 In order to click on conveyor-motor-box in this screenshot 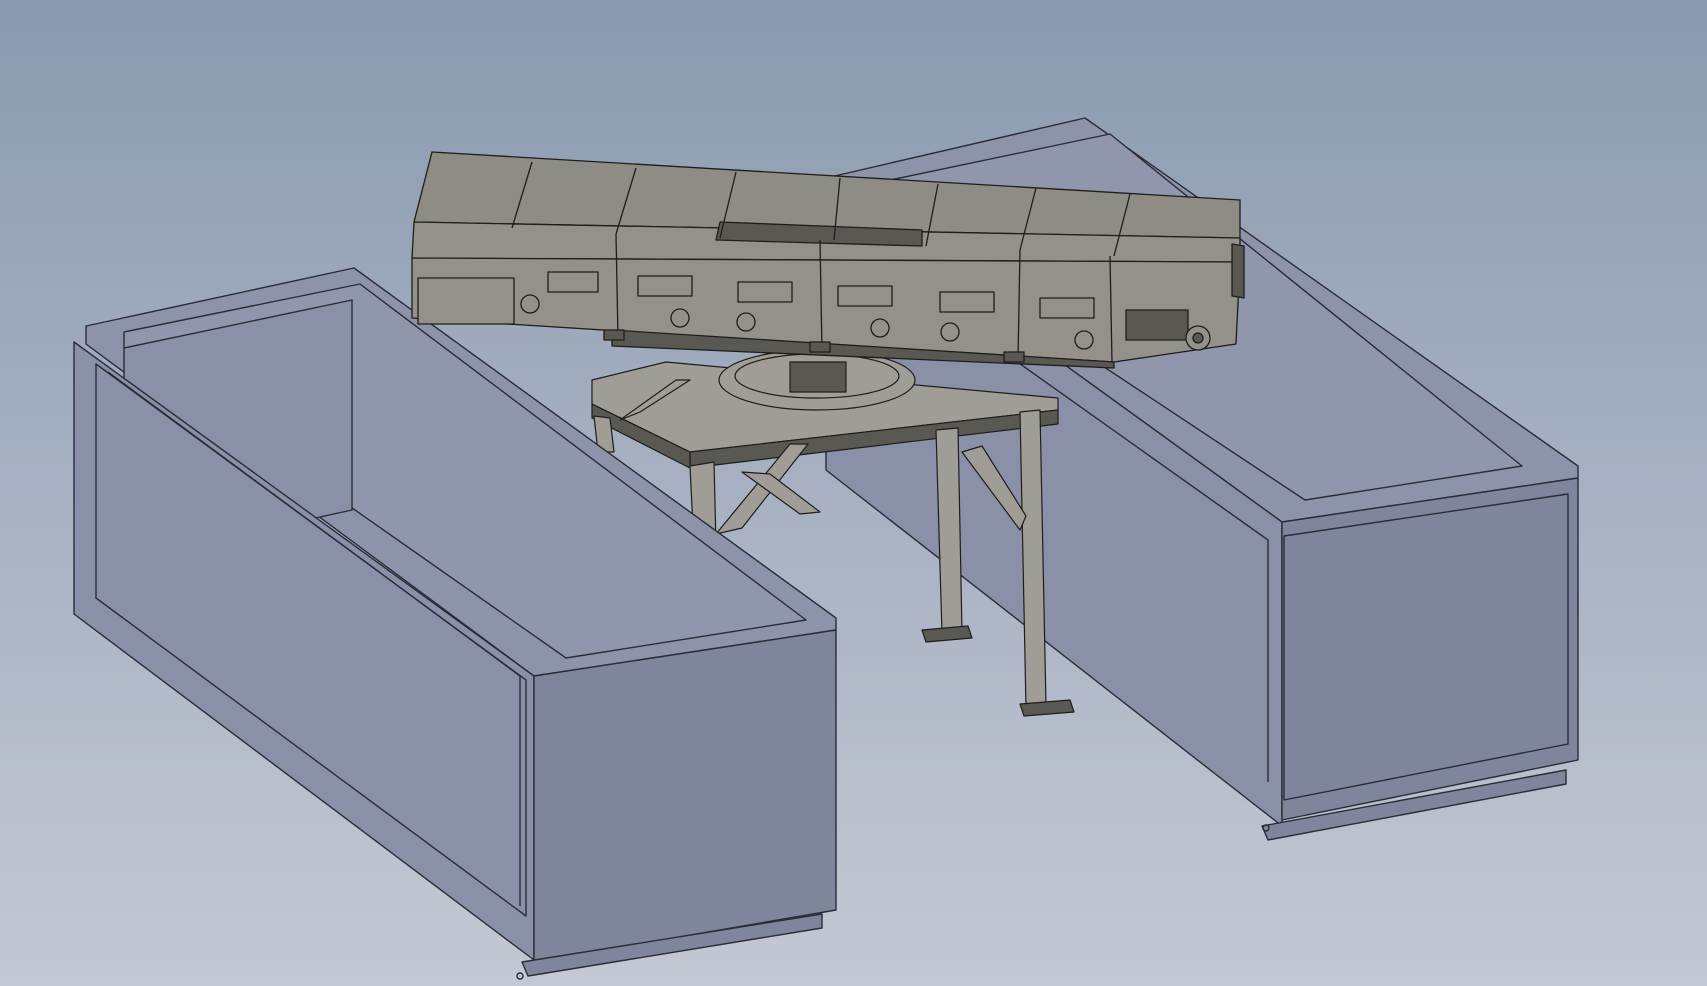, I will do `click(466, 301)`.